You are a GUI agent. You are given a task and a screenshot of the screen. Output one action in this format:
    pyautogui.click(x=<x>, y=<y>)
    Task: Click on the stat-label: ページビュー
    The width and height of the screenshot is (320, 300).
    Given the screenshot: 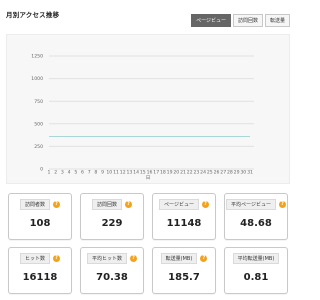 What is the action you would take?
    pyautogui.click(x=179, y=204)
    